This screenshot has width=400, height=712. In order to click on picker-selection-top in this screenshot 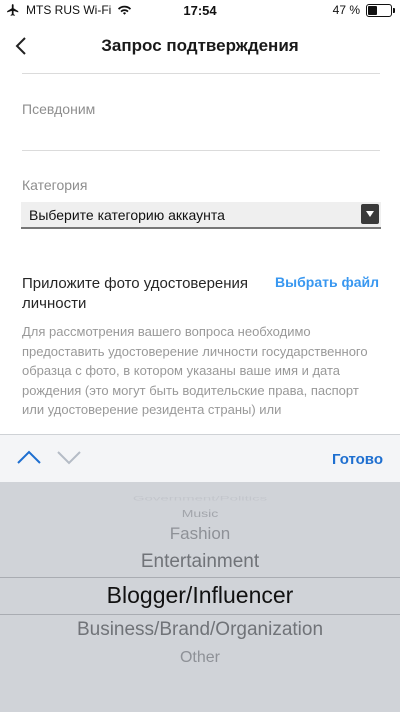, I will do `click(200, 577)`.